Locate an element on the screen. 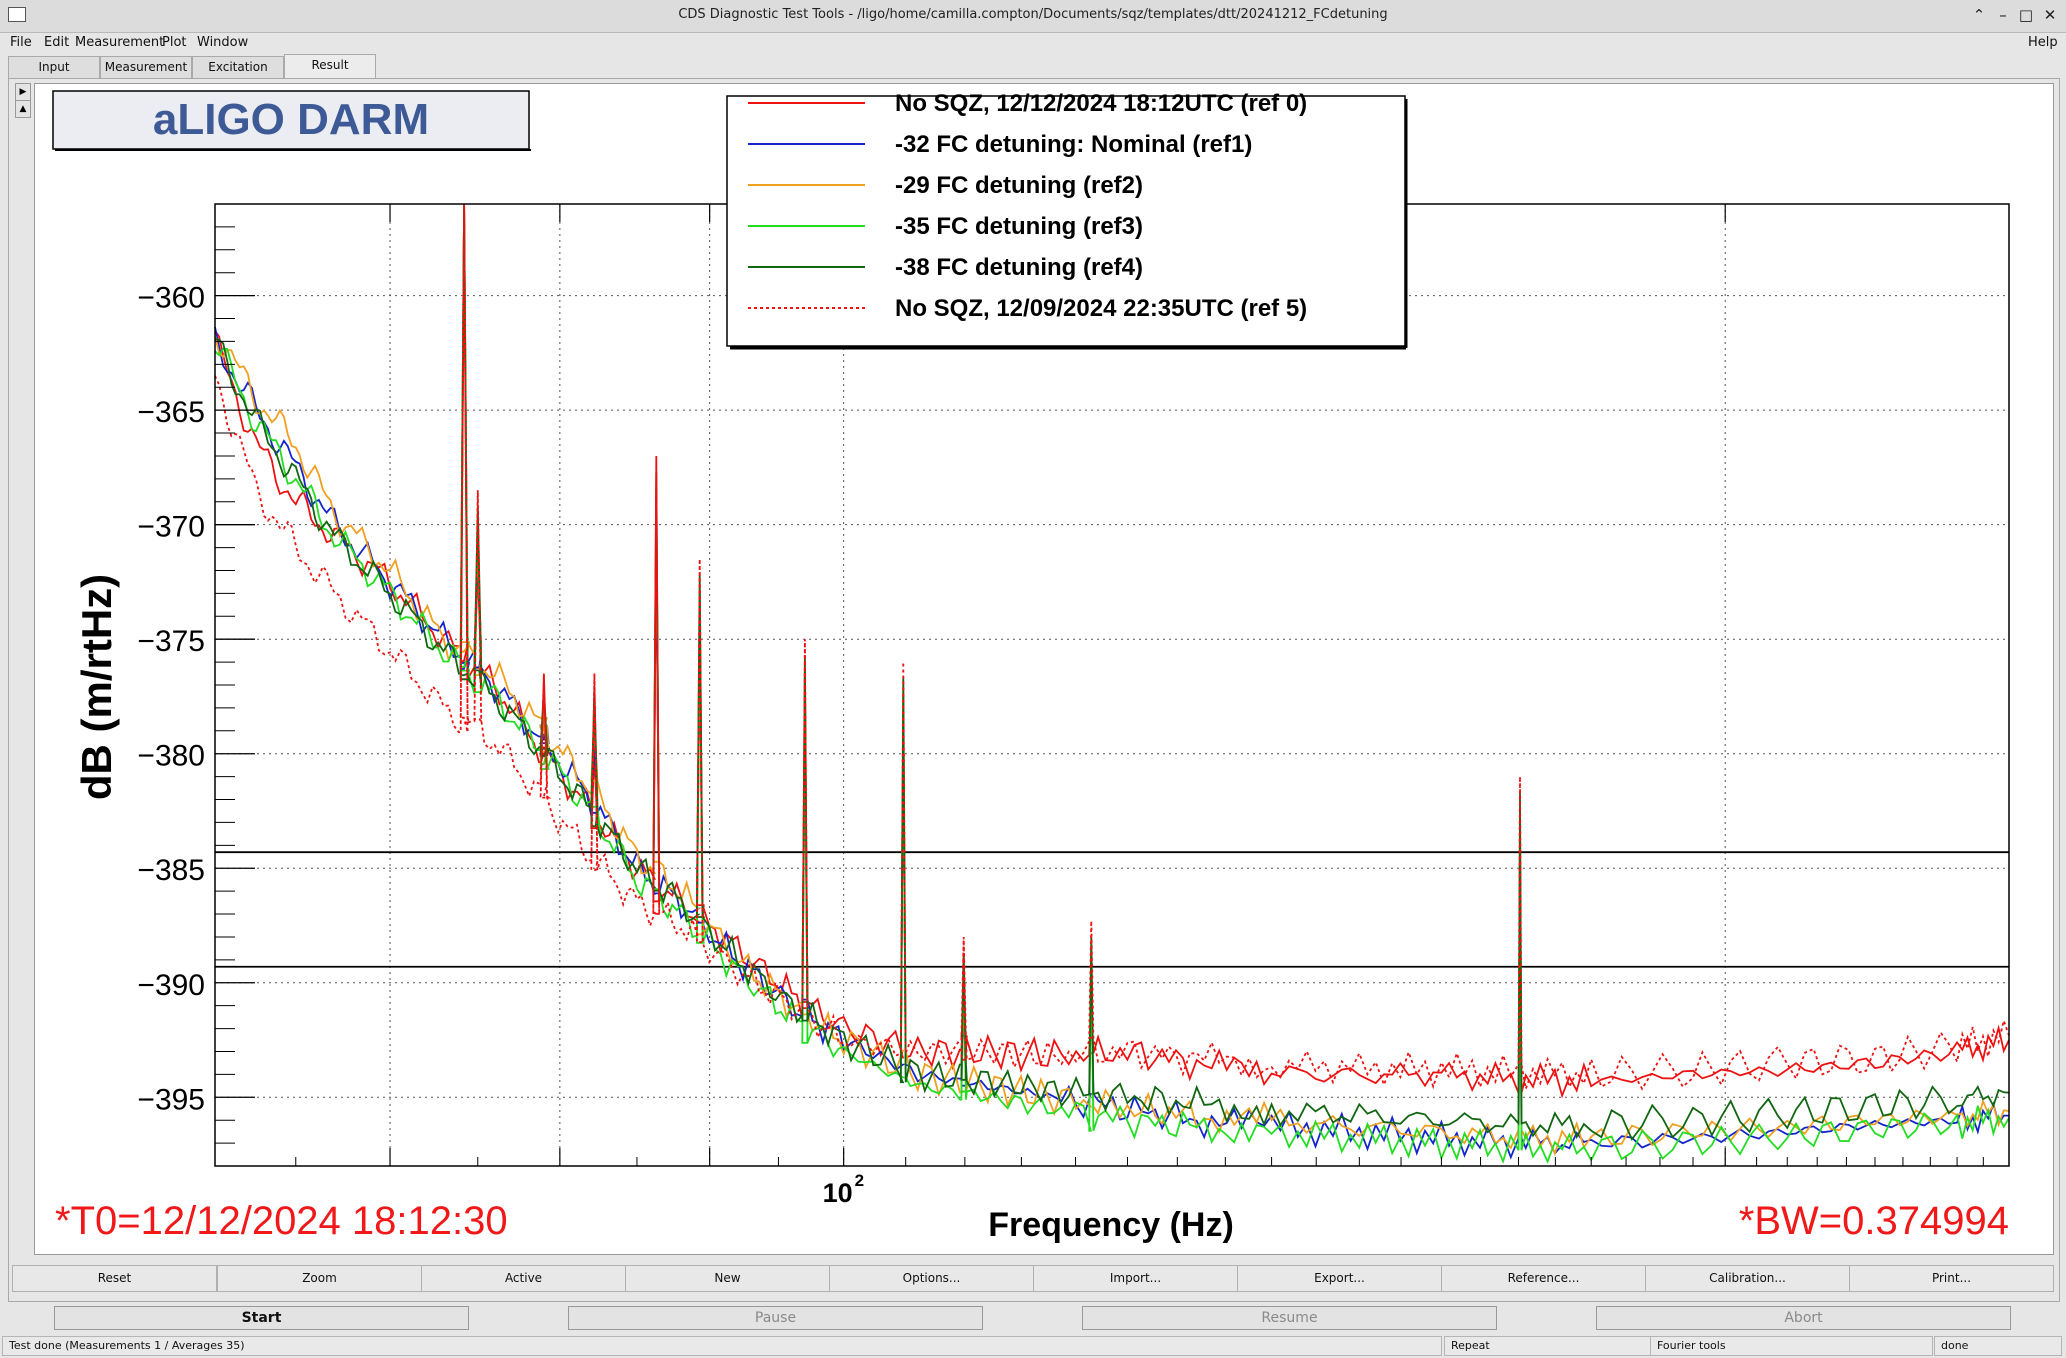  reset-button: Reset is located at coordinates (114, 1278).